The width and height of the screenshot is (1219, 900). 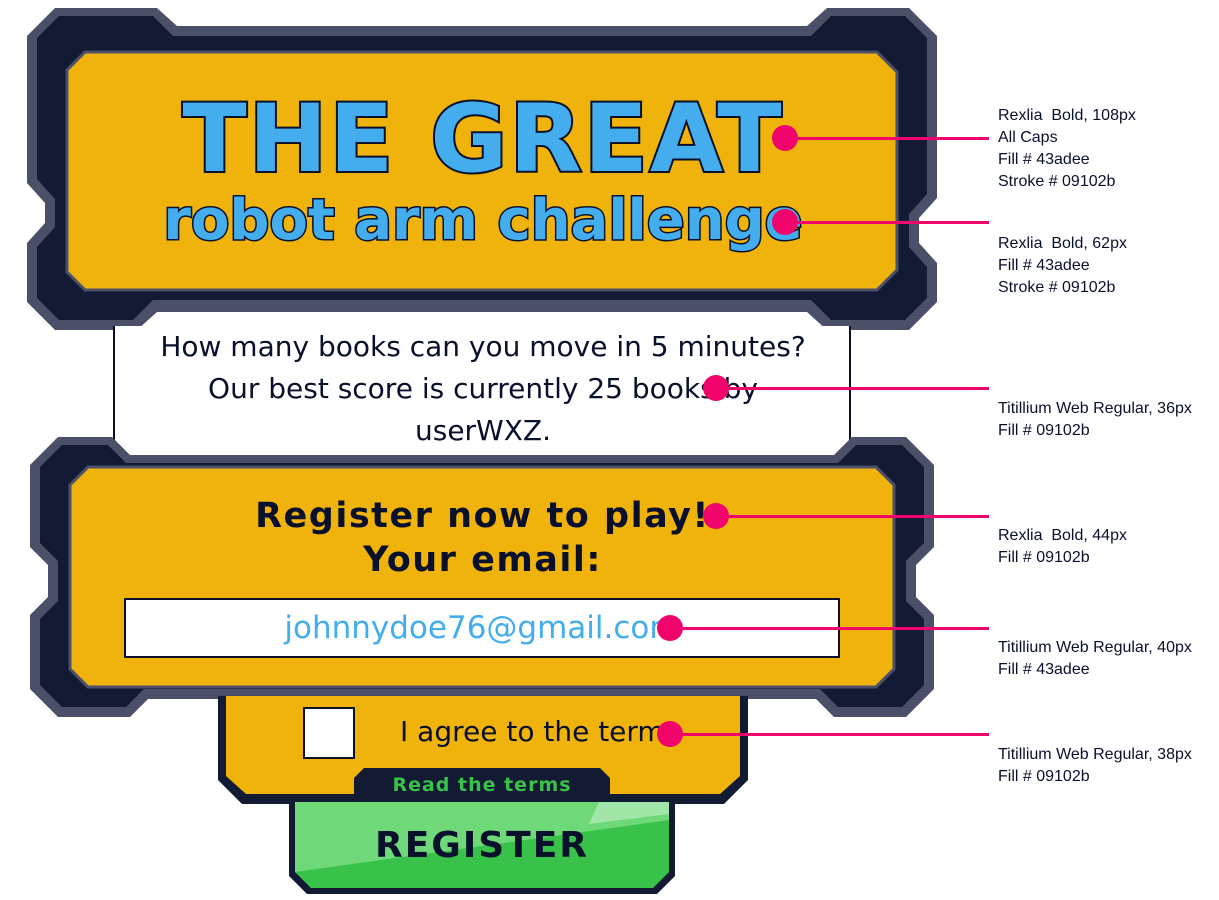 What do you see at coordinates (1095, 658) in the screenshot?
I see `annotation-email: Titillium Web Regular, 40px Fill # 43adee` at bounding box center [1095, 658].